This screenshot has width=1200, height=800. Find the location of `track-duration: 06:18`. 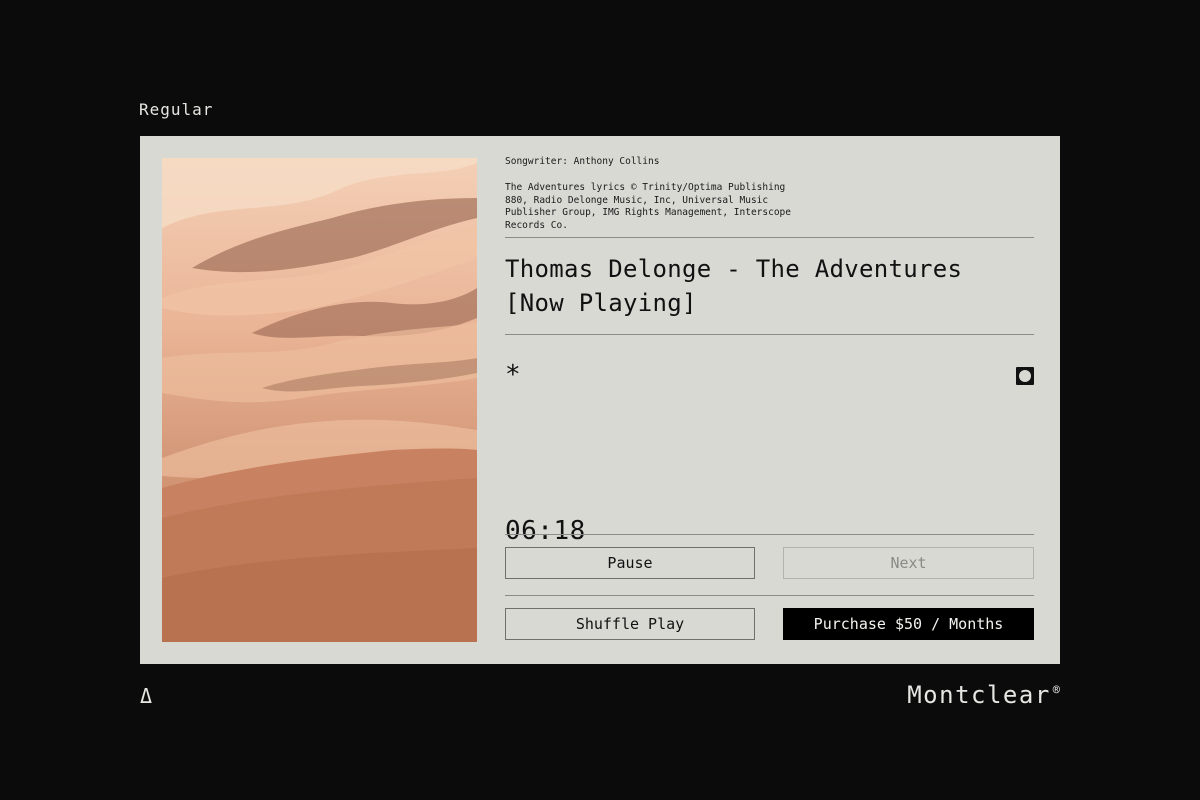

track-duration: 06:18 is located at coordinates (545, 531).